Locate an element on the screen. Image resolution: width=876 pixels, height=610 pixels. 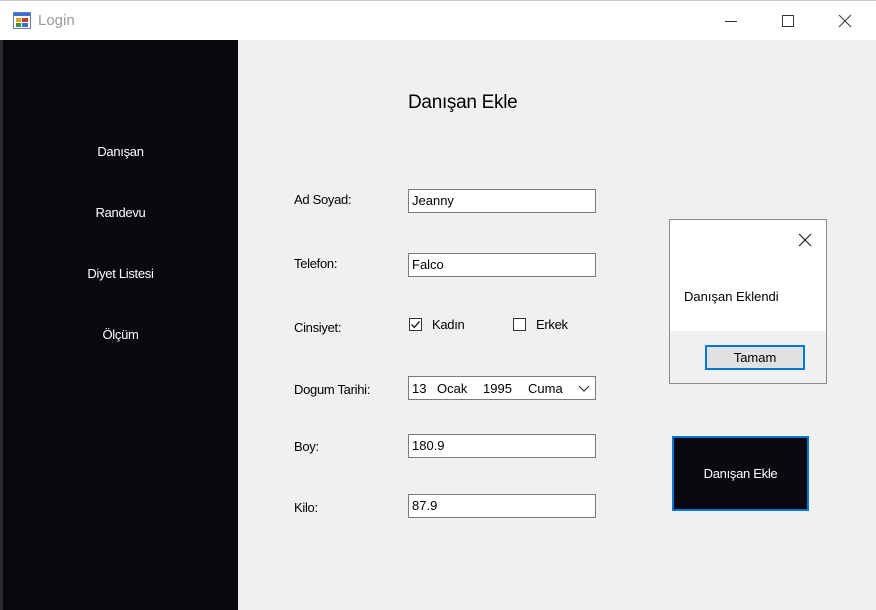
window-title: Login is located at coordinates (56, 20).